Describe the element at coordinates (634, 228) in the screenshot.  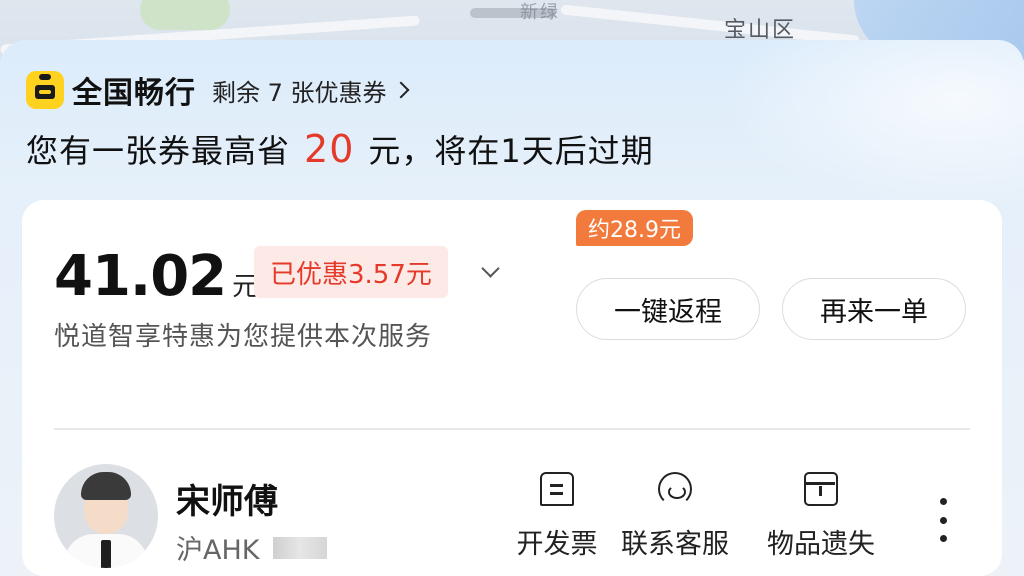
I see `return-estimate-badge: 约28.9元` at that location.